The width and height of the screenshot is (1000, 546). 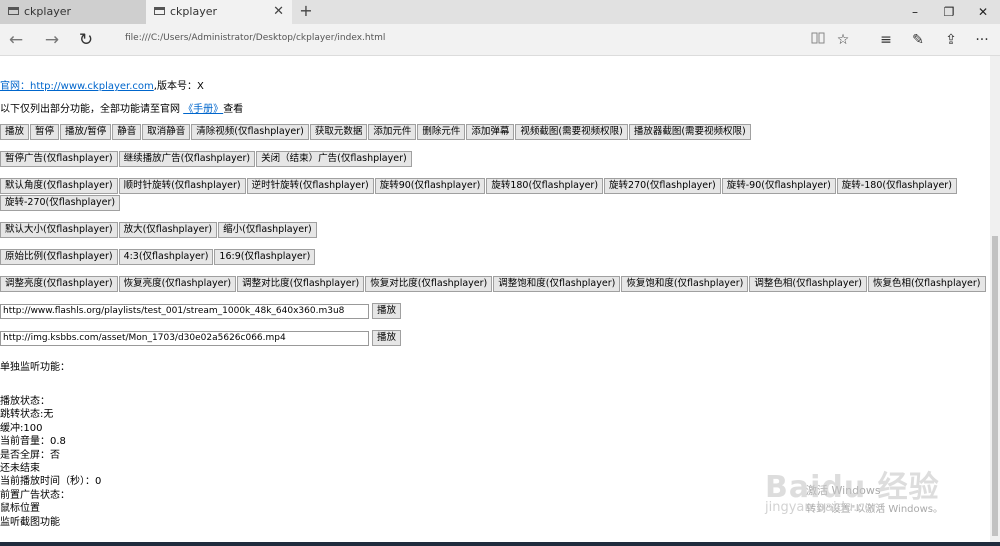 I want to click on play-video-button: 播放, so click(x=387, y=338).